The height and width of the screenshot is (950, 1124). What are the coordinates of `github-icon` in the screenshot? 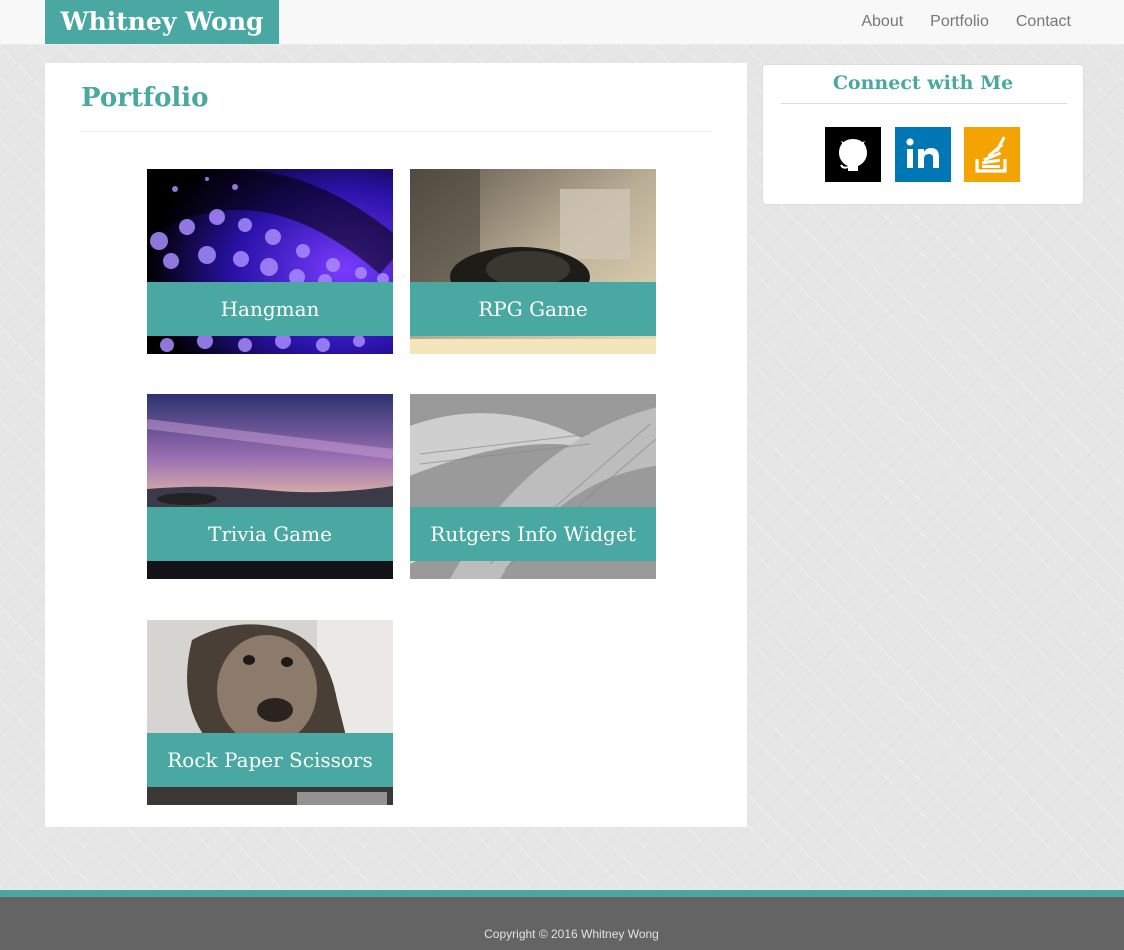 It's located at (853, 154).